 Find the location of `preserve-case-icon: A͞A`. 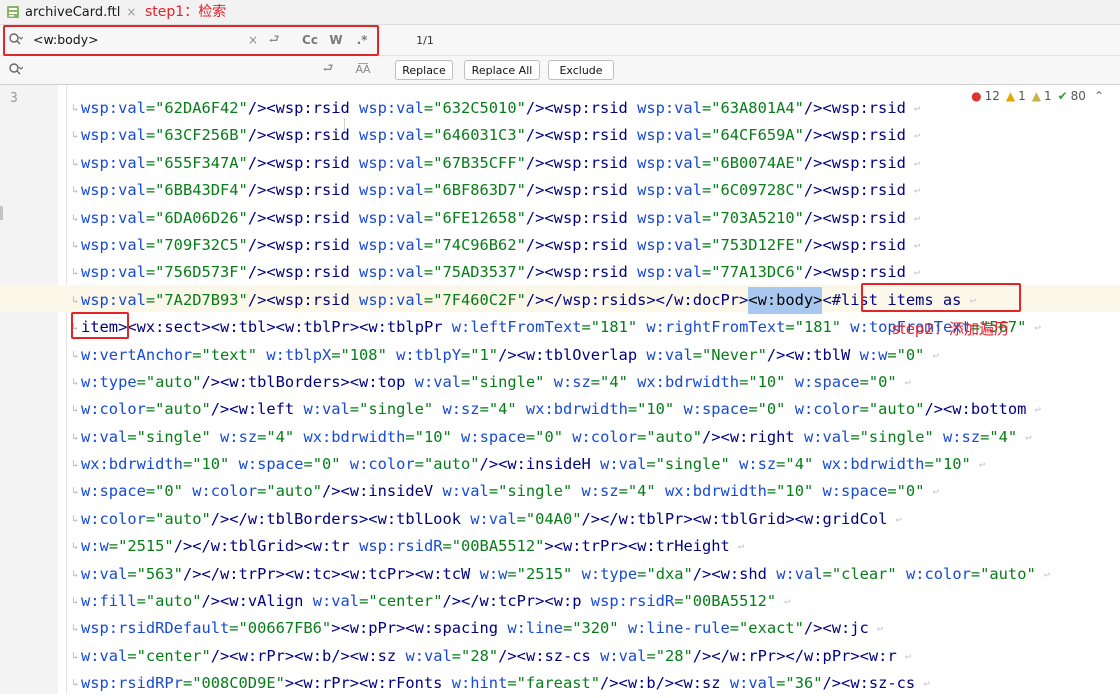

preserve-case-icon: A͞A is located at coordinates (363, 69).